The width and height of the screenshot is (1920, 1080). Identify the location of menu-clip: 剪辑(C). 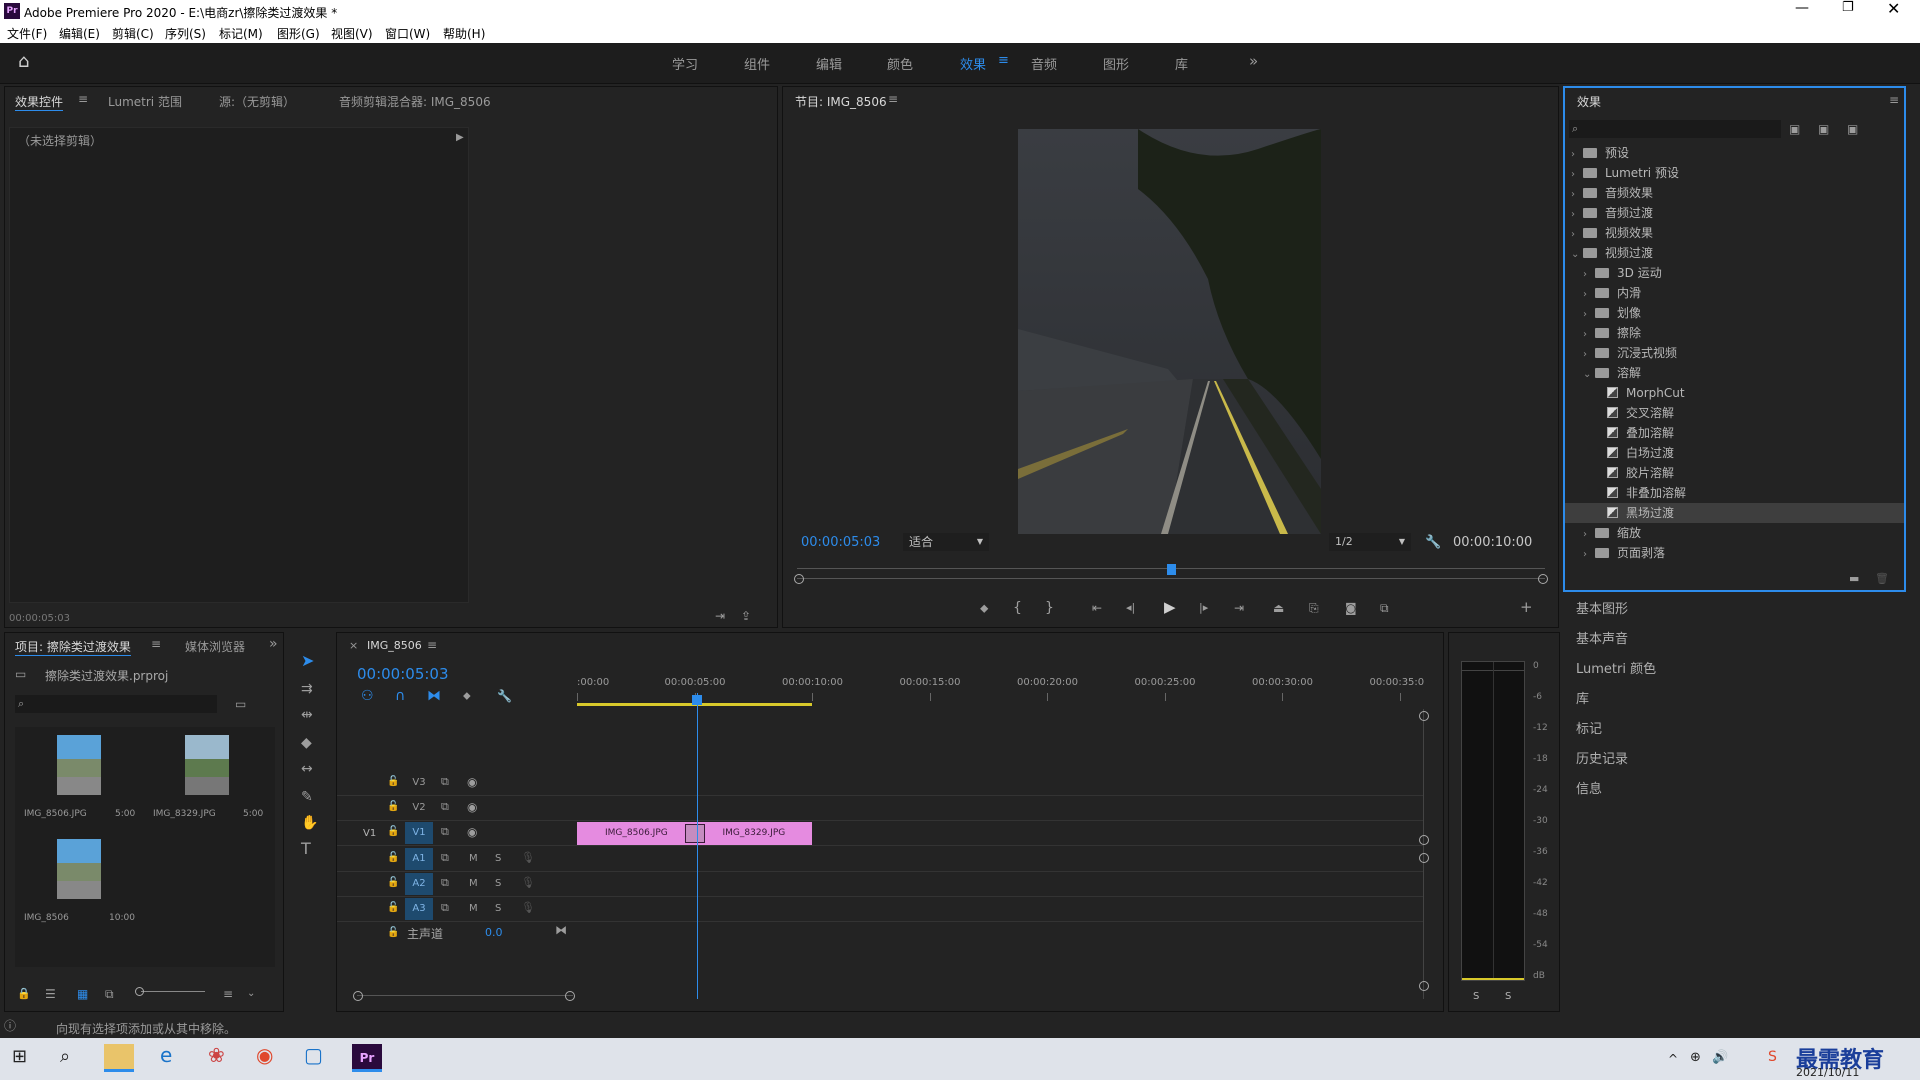
(133, 33).